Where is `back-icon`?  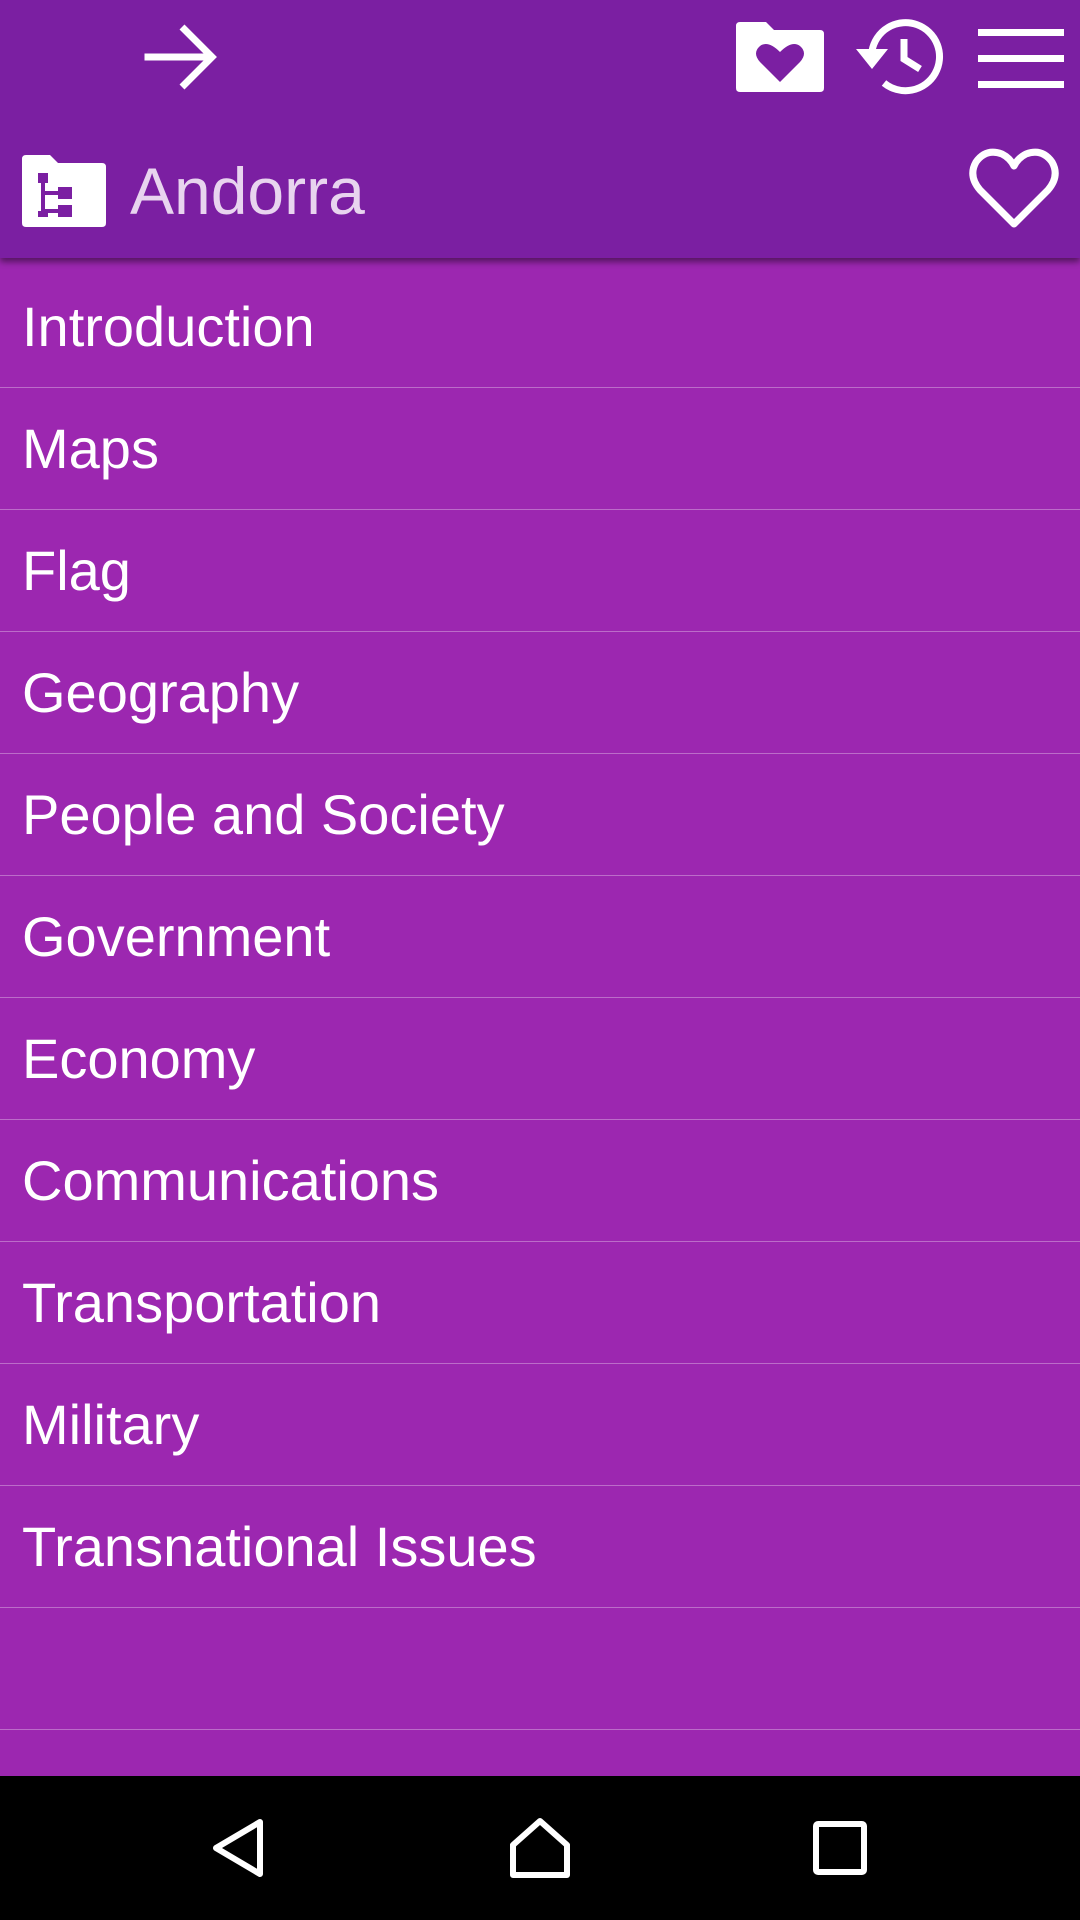 back-icon is located at coordinates (238, 1848).